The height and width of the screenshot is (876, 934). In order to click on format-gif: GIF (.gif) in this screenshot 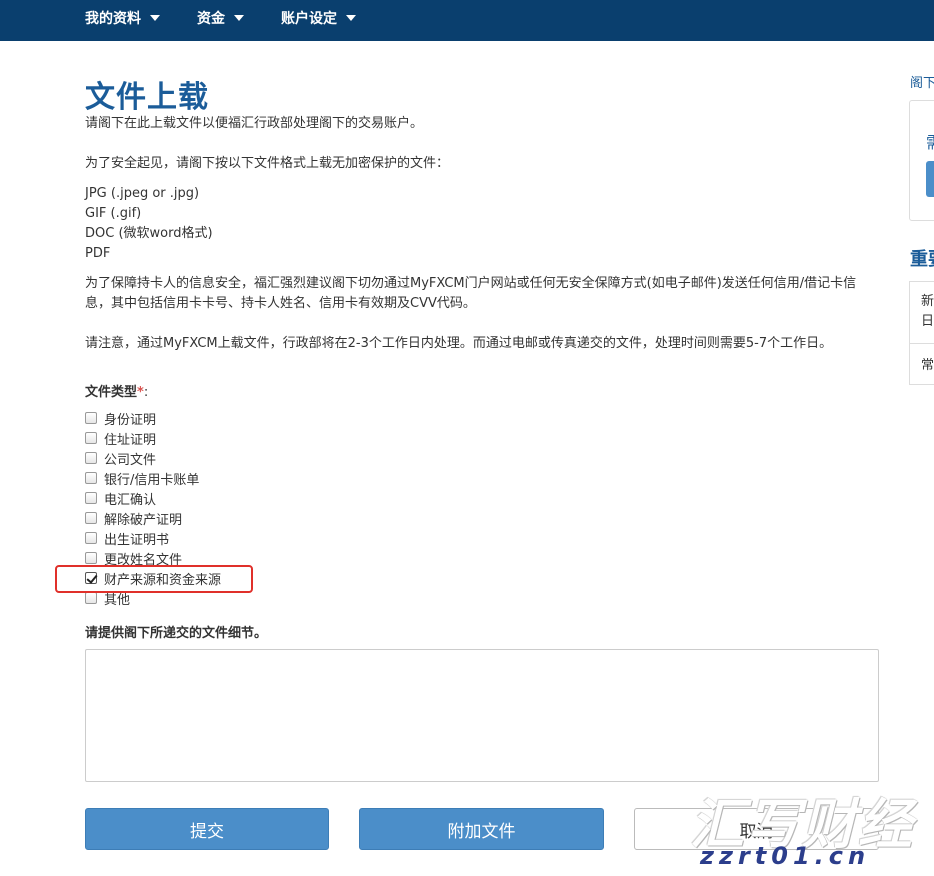, I will do `click(113, 213)`.